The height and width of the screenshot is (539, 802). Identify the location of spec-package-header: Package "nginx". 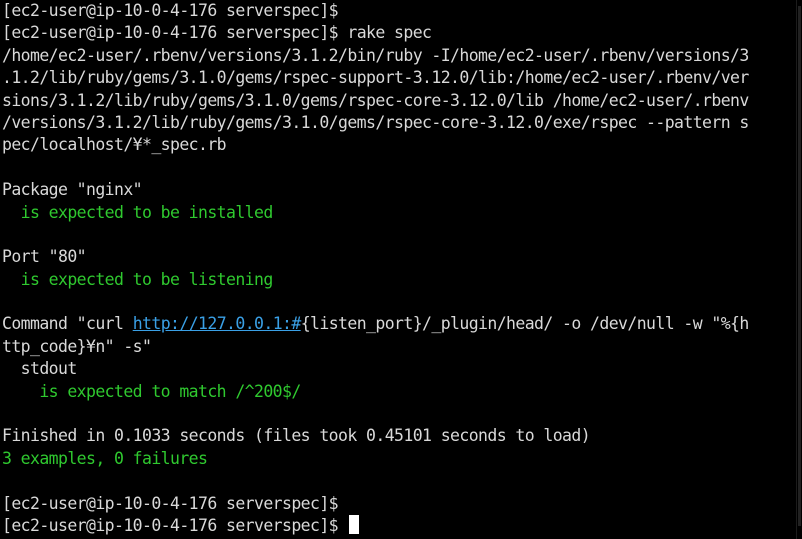
(72, 190).